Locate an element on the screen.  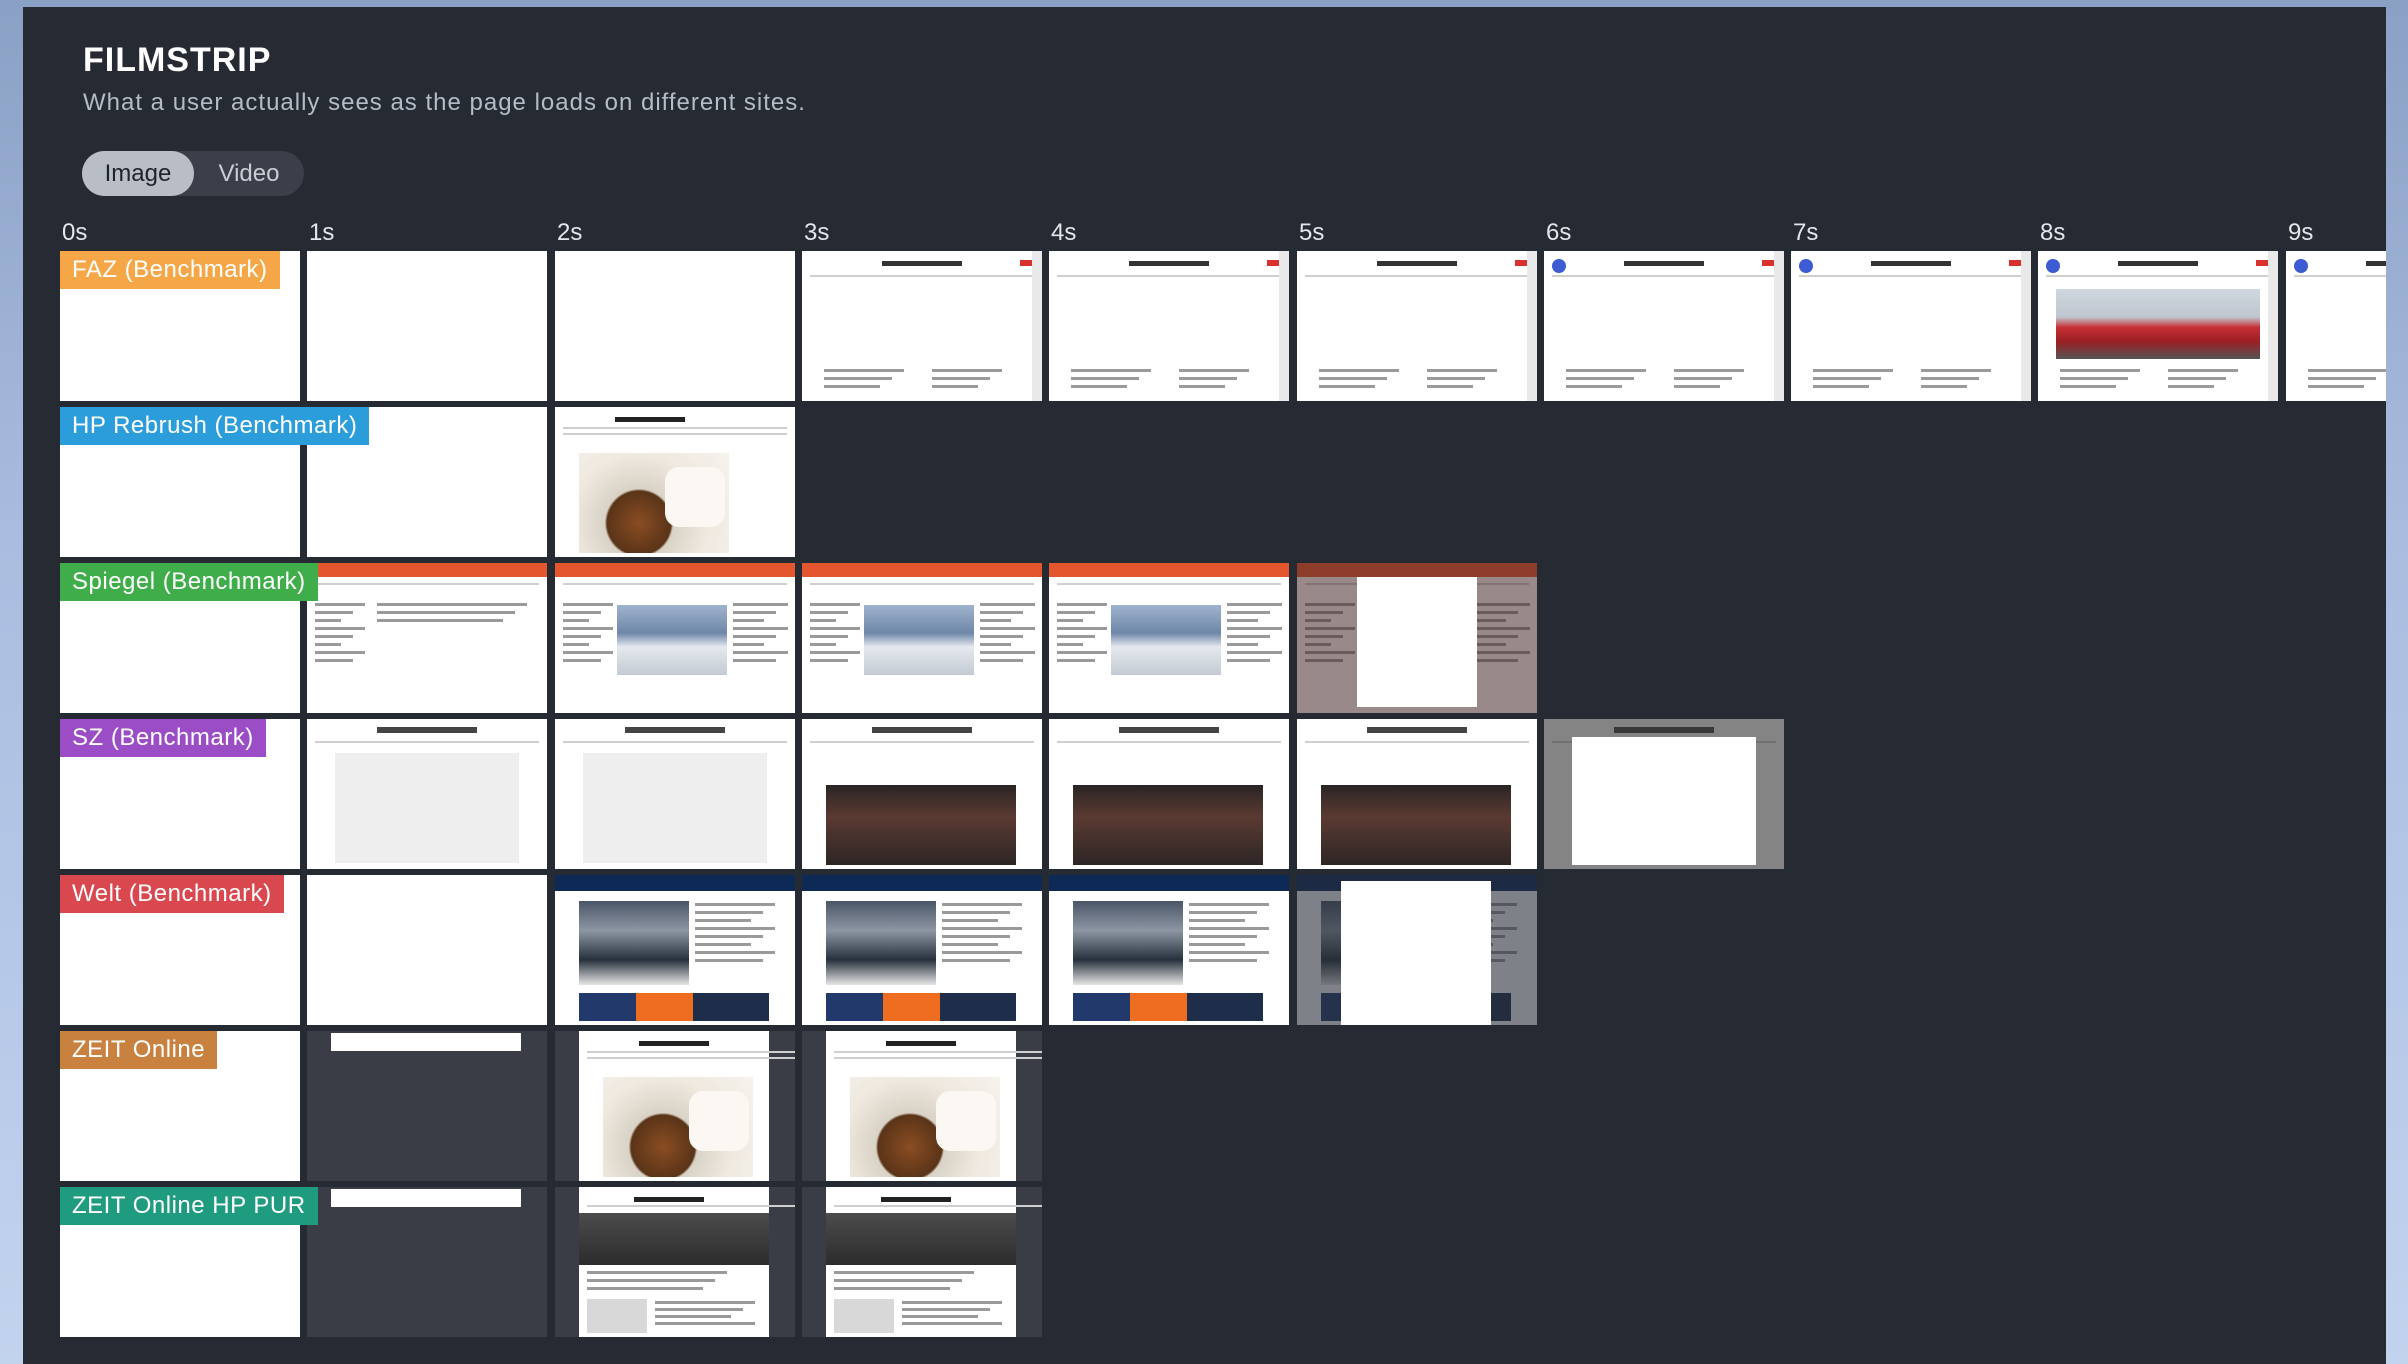
timeline-tick: 8s is located at coordinates (2053, 232).